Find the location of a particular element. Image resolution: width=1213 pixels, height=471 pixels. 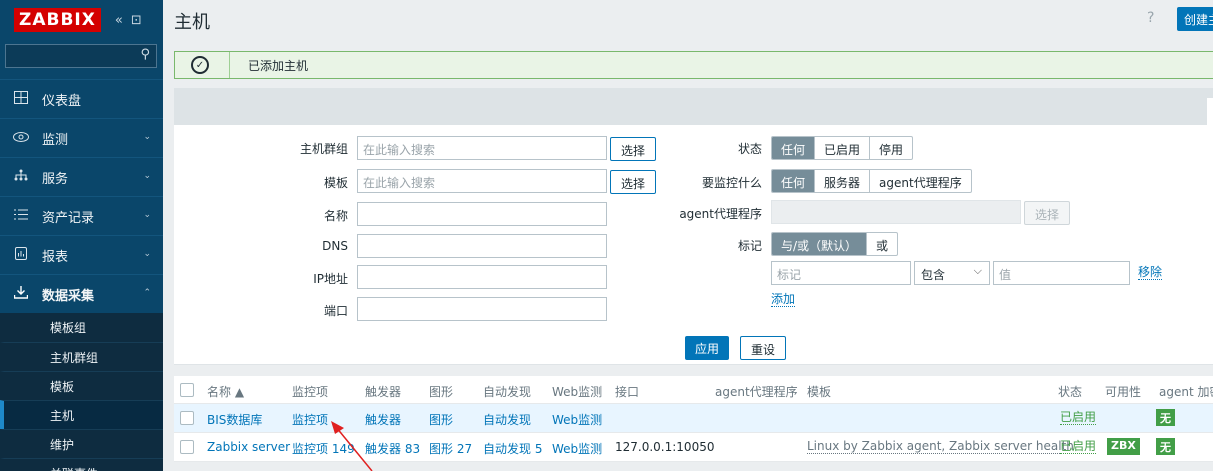

host-name-link: BIS数据库 is located at coordinates (234, 419).